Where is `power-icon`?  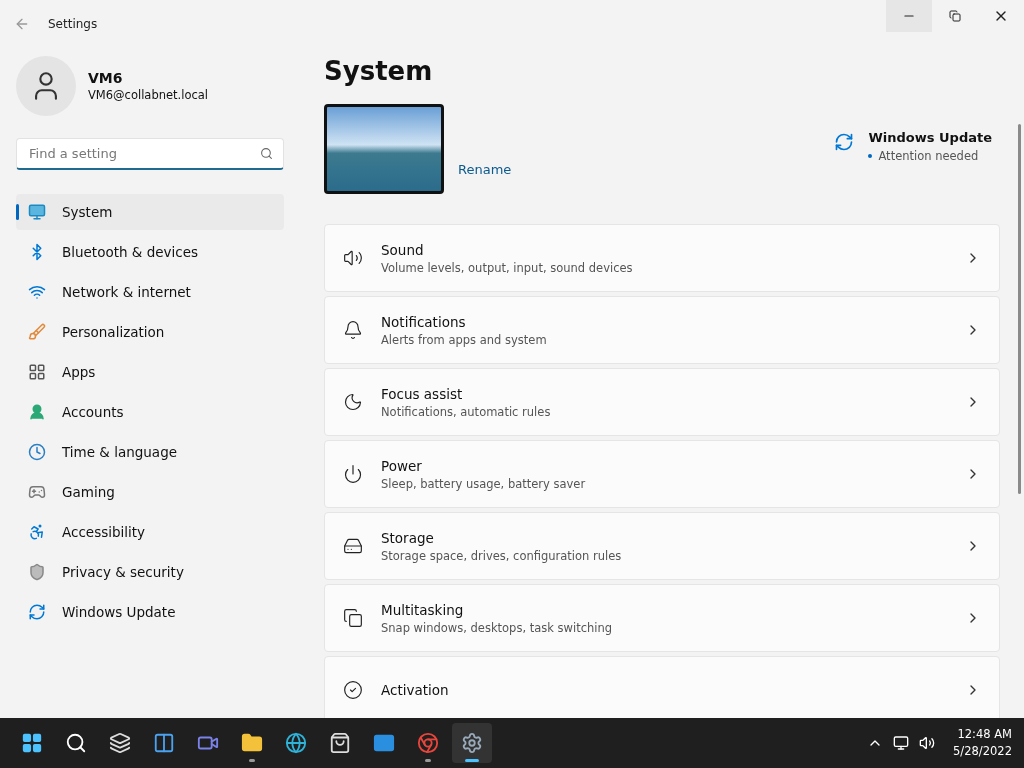
power-icon is located at coordinates (353, 474).